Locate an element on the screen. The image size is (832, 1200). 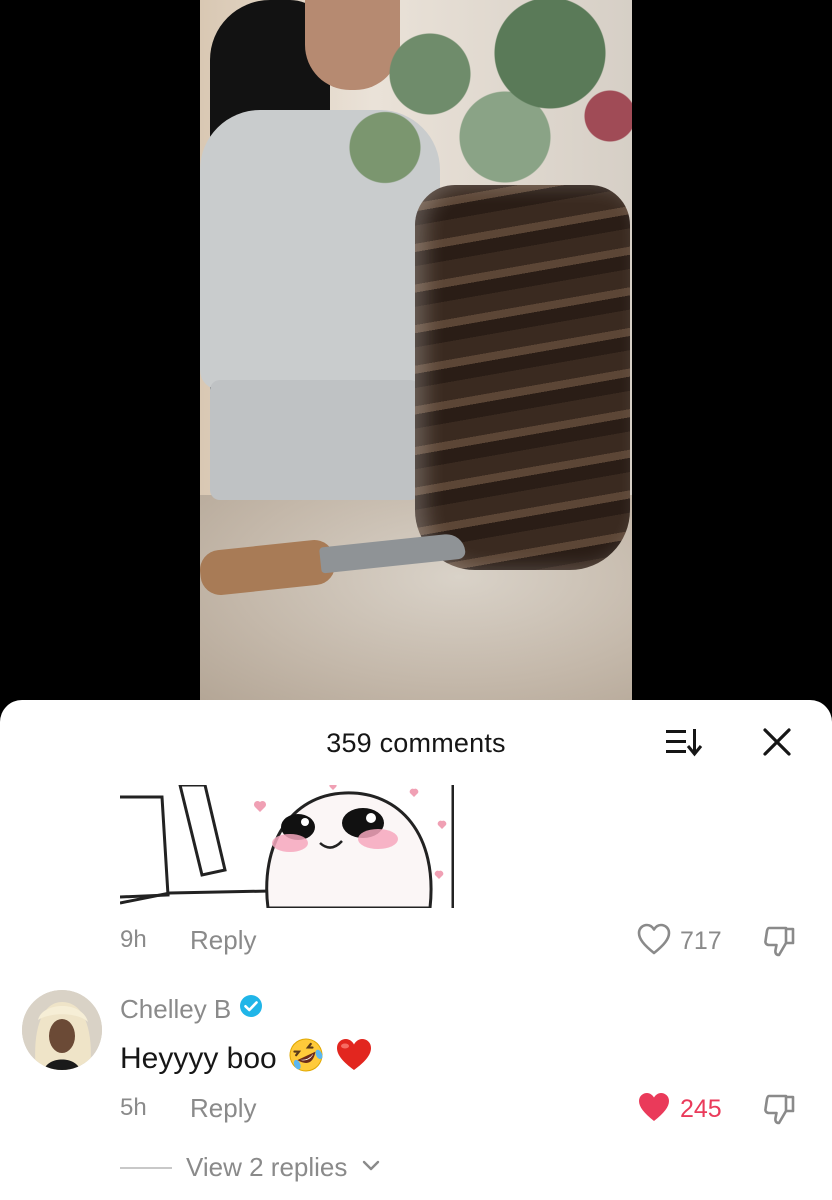
comment-time: 9h is located at coordinates (133, 939).